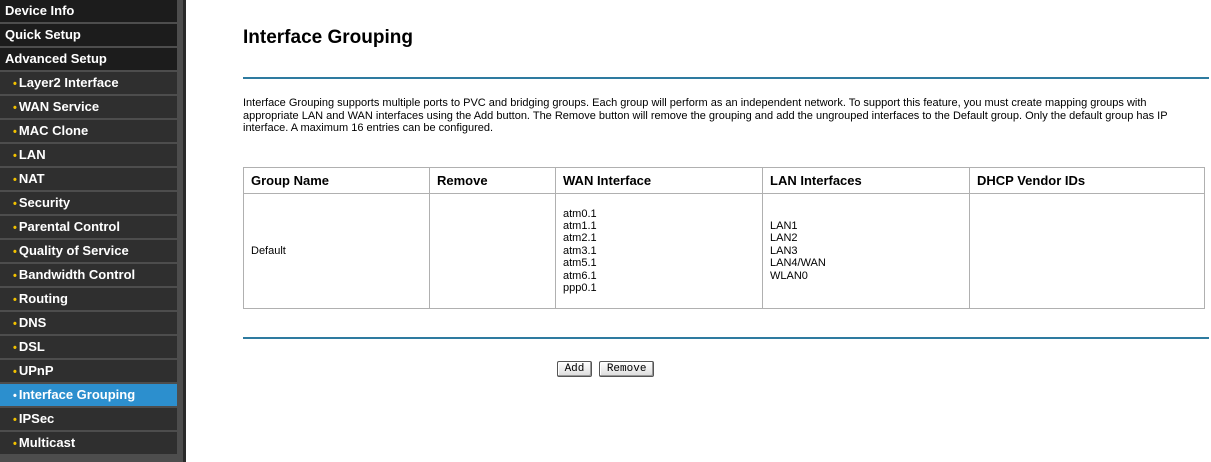  Describe the element at coordinates (56, 58) in the screenshot. I see `sidebar-item-label: Advanced Setup` at that location.